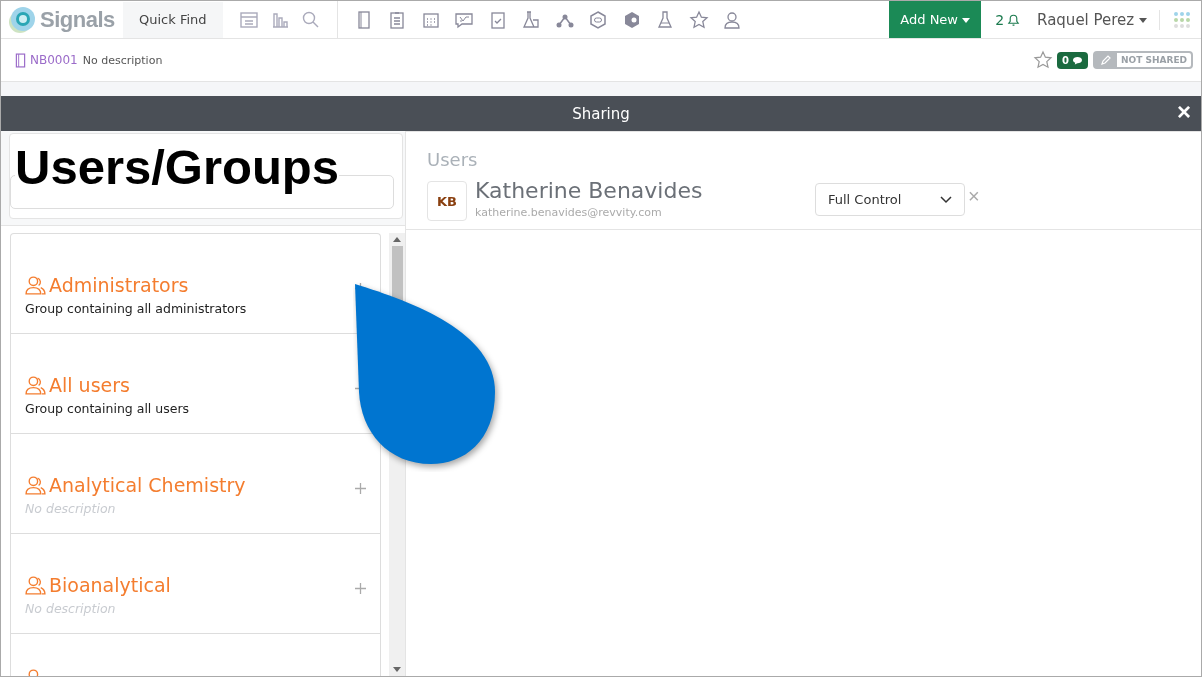 This screenshot has height=677, width=1202. What do you see at coordinates (589, 190) in the screenshot?
I see `user-name: Katherine Benavides` at bounding box center [589, 190].